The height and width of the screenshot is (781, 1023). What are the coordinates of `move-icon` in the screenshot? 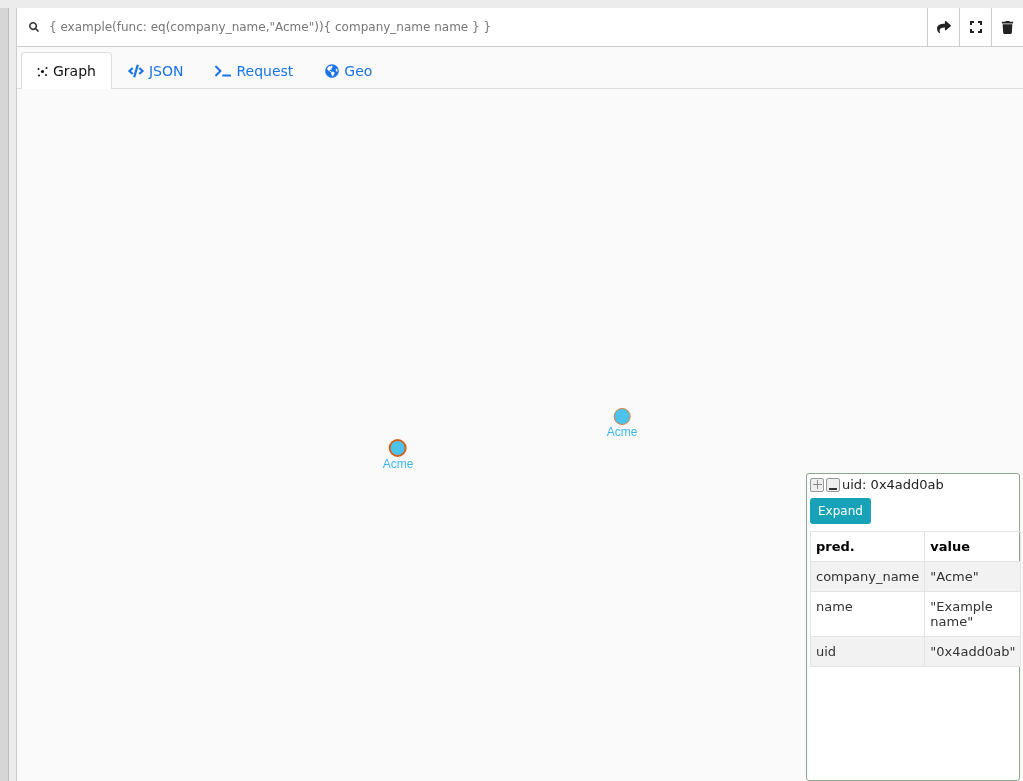 It's located at (817, 484).